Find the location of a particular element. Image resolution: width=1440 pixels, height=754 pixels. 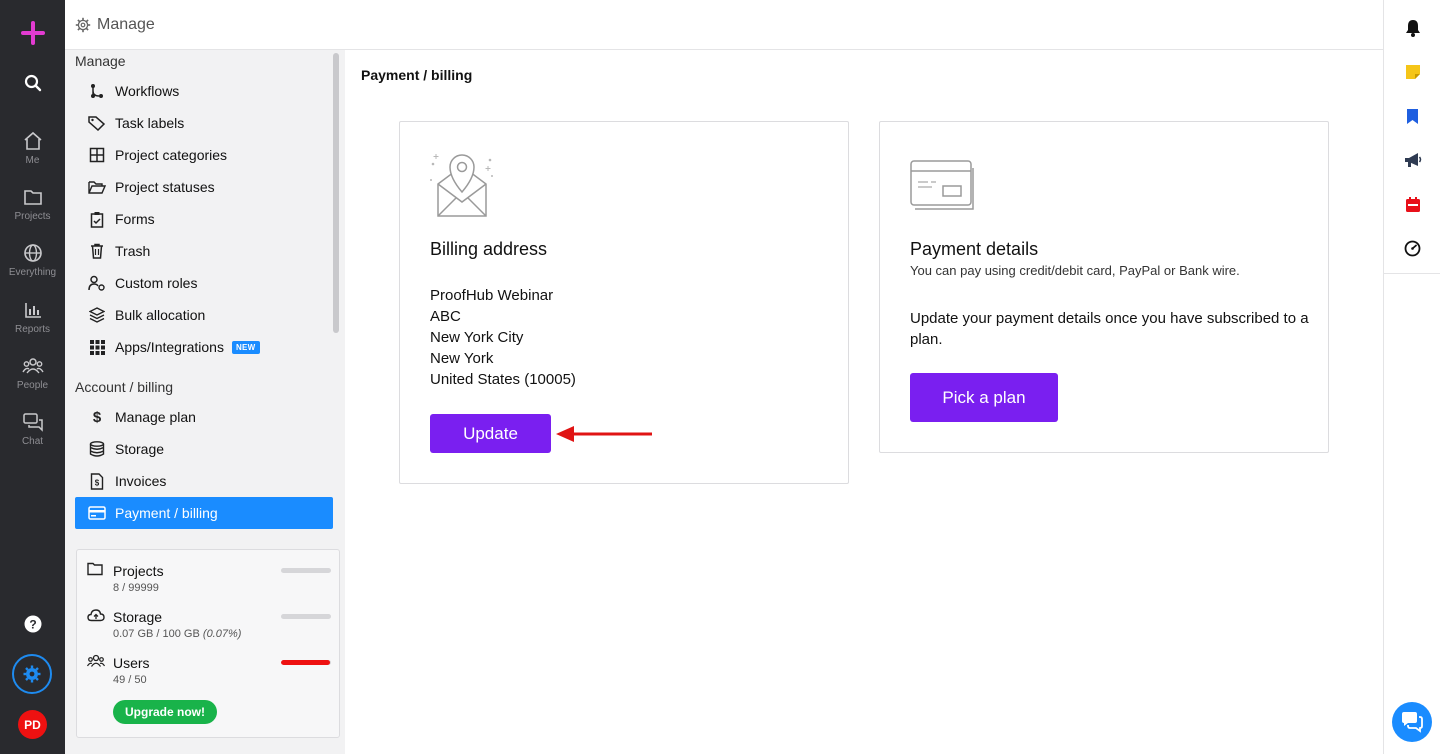

usage-label: Storage is located at coordinates (138, 617).